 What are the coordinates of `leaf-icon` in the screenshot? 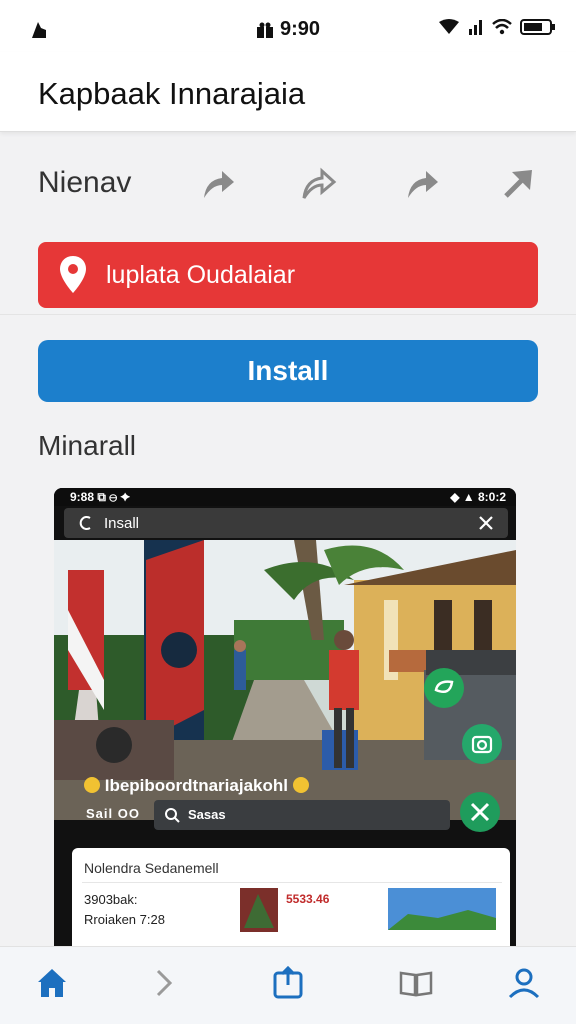 It's located at (444, 686).